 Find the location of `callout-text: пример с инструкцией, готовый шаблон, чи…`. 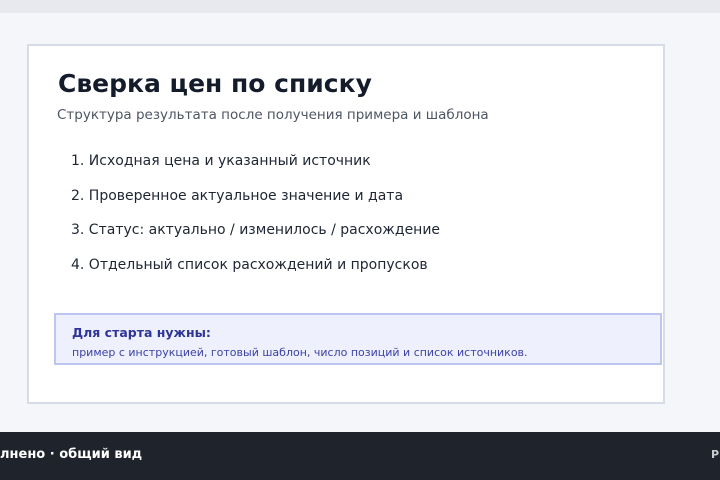

callout-text: пример с инструкцией, готовый шаблон, чи… is located at coordinates (300, 352).